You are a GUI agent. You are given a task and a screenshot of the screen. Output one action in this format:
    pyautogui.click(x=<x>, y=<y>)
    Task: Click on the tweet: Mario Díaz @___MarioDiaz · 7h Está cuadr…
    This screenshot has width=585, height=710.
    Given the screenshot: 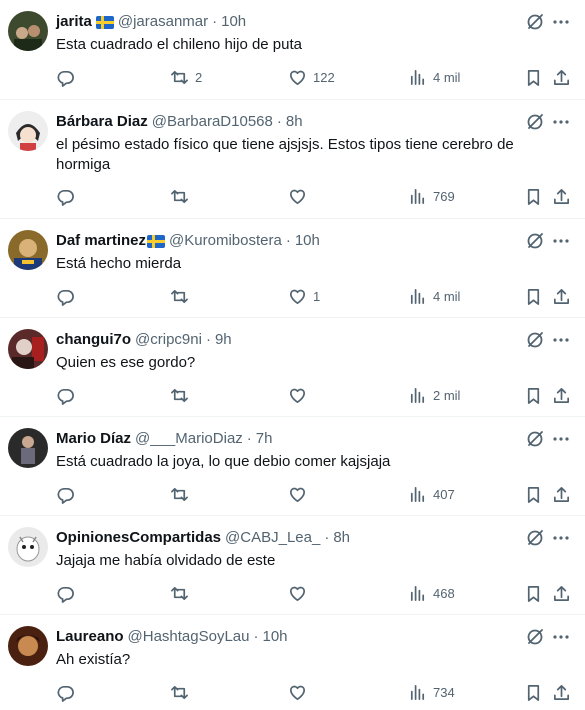 What is the action you would take?
    pyautogui.click(x=292, y=466)
    